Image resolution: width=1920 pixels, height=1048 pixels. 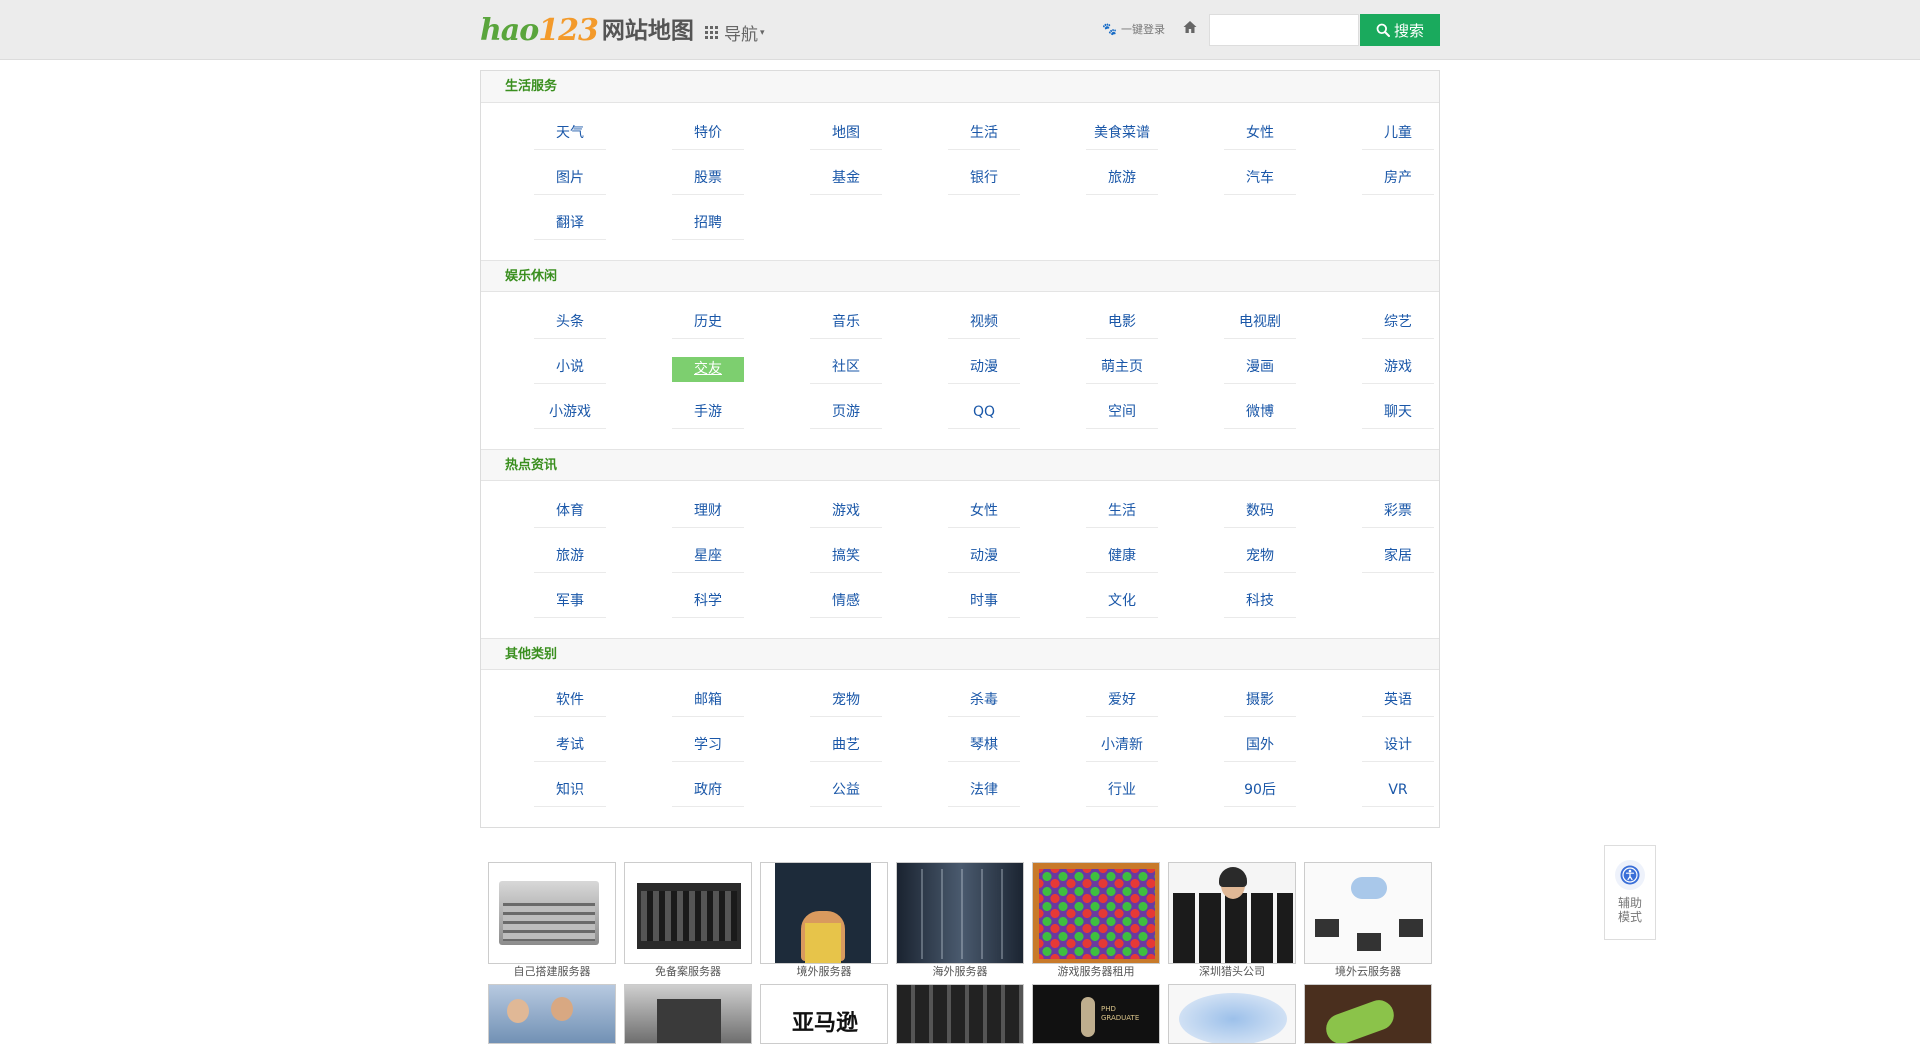 I want to click on category-link: 情感, so click(x=846, y=603).